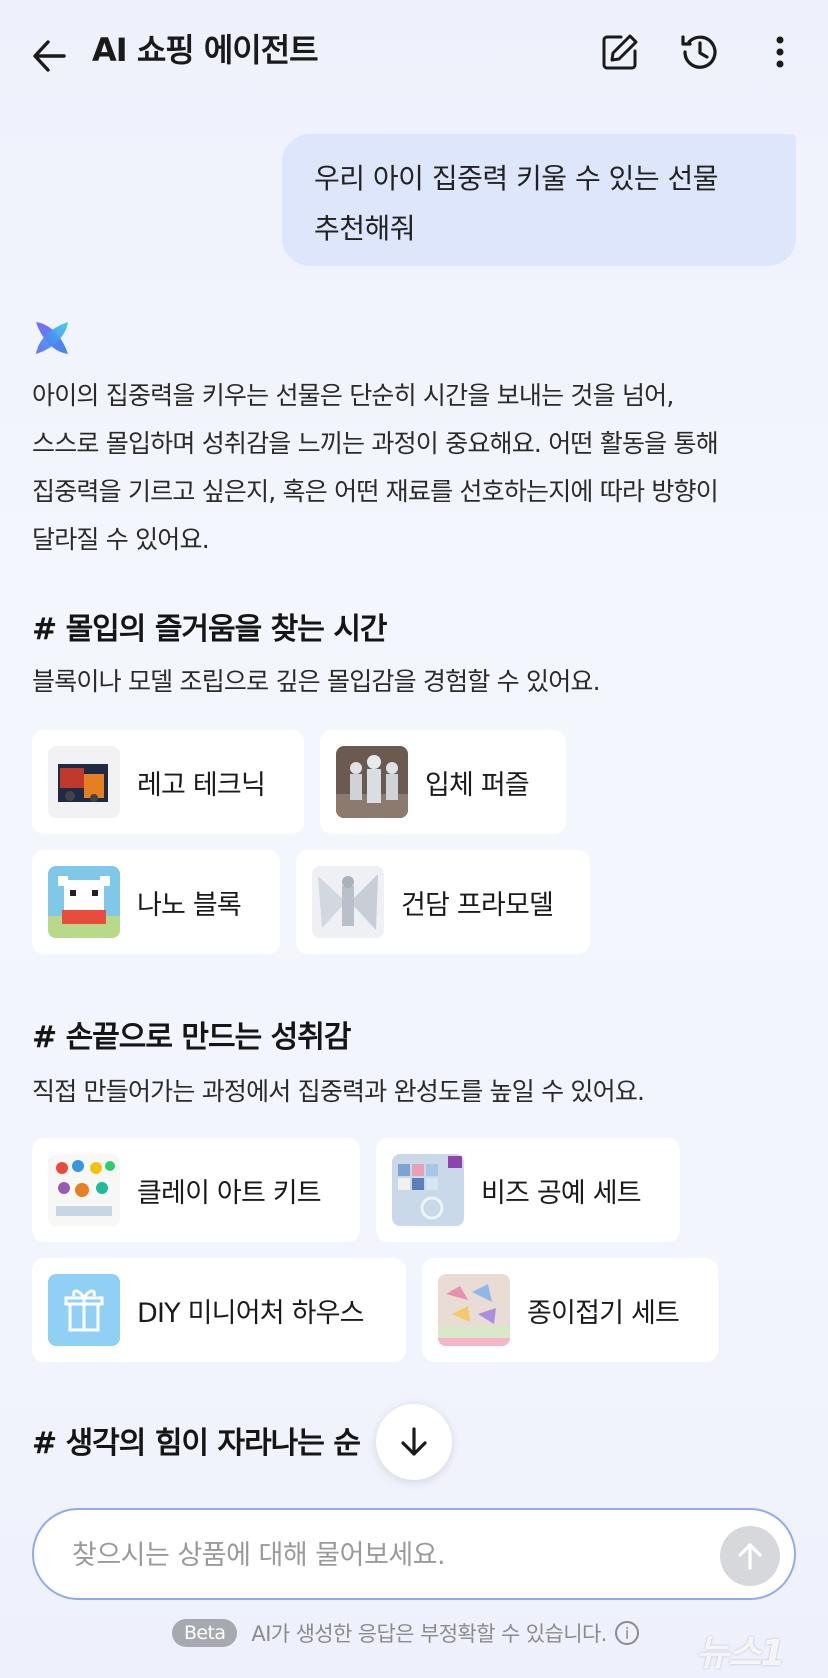 The width and height of the screenshot is (828, 1678). I want to click on page-title: AI 쇼핑 에이전트, so click(205, 50).